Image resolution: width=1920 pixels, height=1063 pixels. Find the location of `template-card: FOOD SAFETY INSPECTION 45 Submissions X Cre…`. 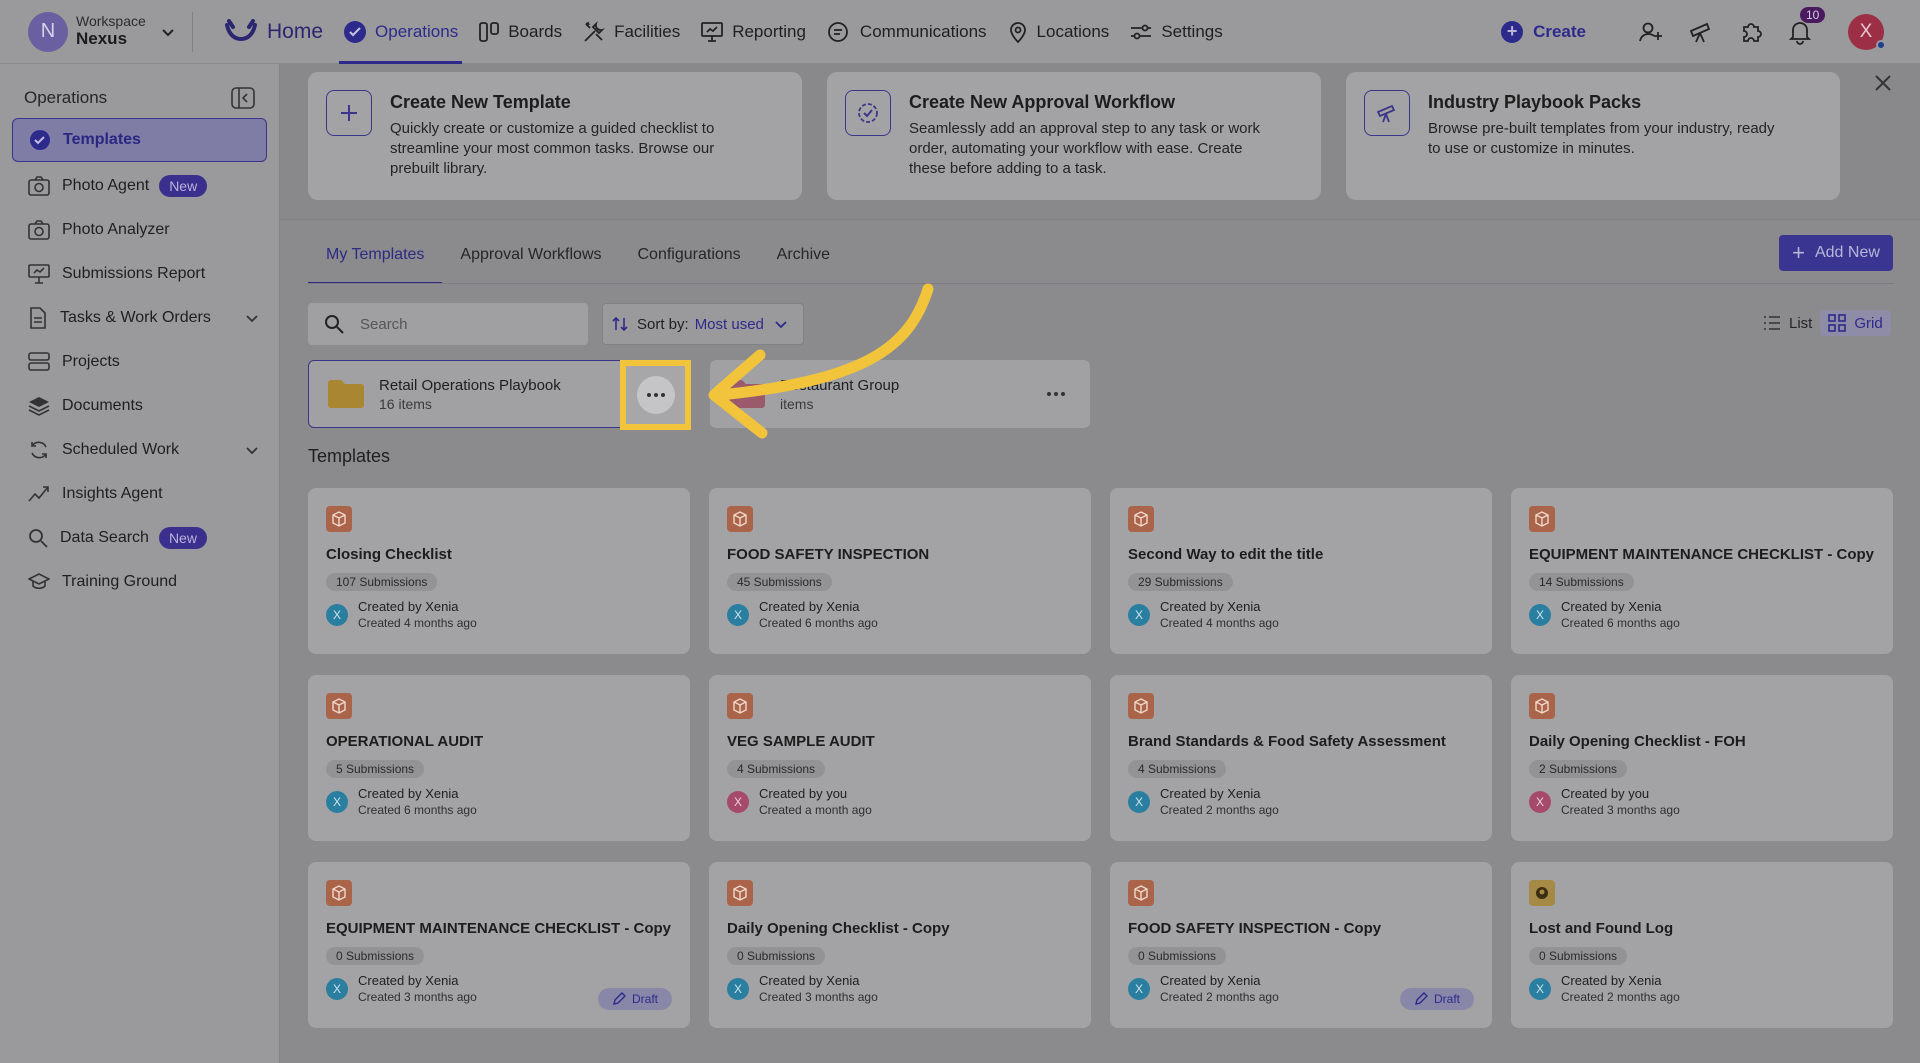

template-card: FOOD SAFETY INSPECTION 45 Submissions X Cre… is located at coordinates (900, 571).